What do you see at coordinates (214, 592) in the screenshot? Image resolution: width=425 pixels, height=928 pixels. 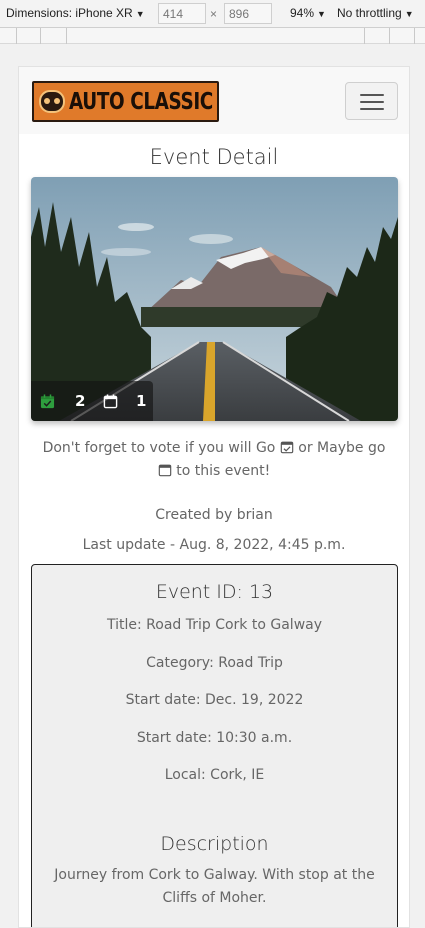 I see `event-id-heading: Event ID: 13` at bounding box center [214, 592].